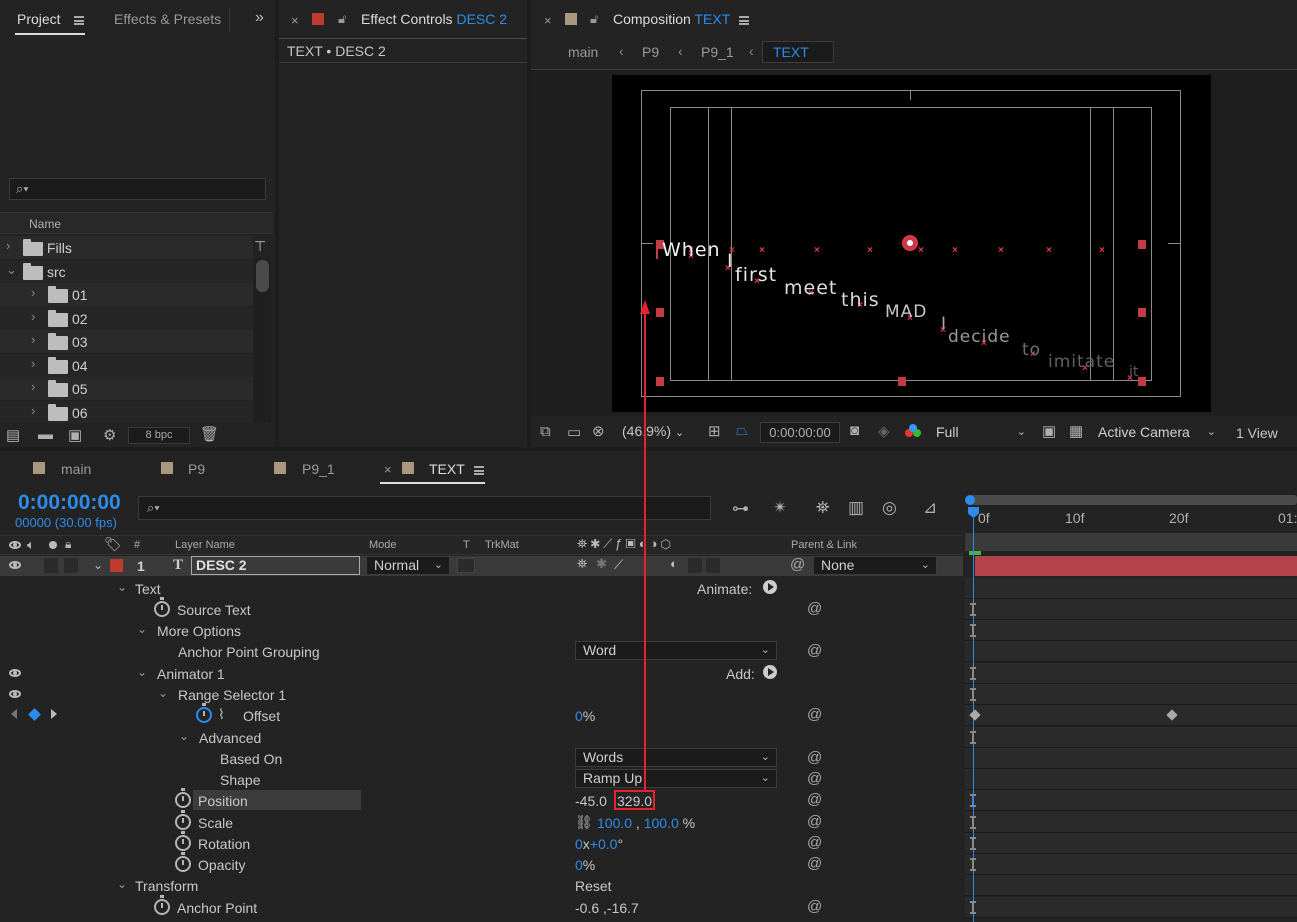 This screenshot has width=1297, height=922. Describe the element at coordinates (884, 431) in the screenshot. I see `show-snapshot-icon: ◈` at that location.